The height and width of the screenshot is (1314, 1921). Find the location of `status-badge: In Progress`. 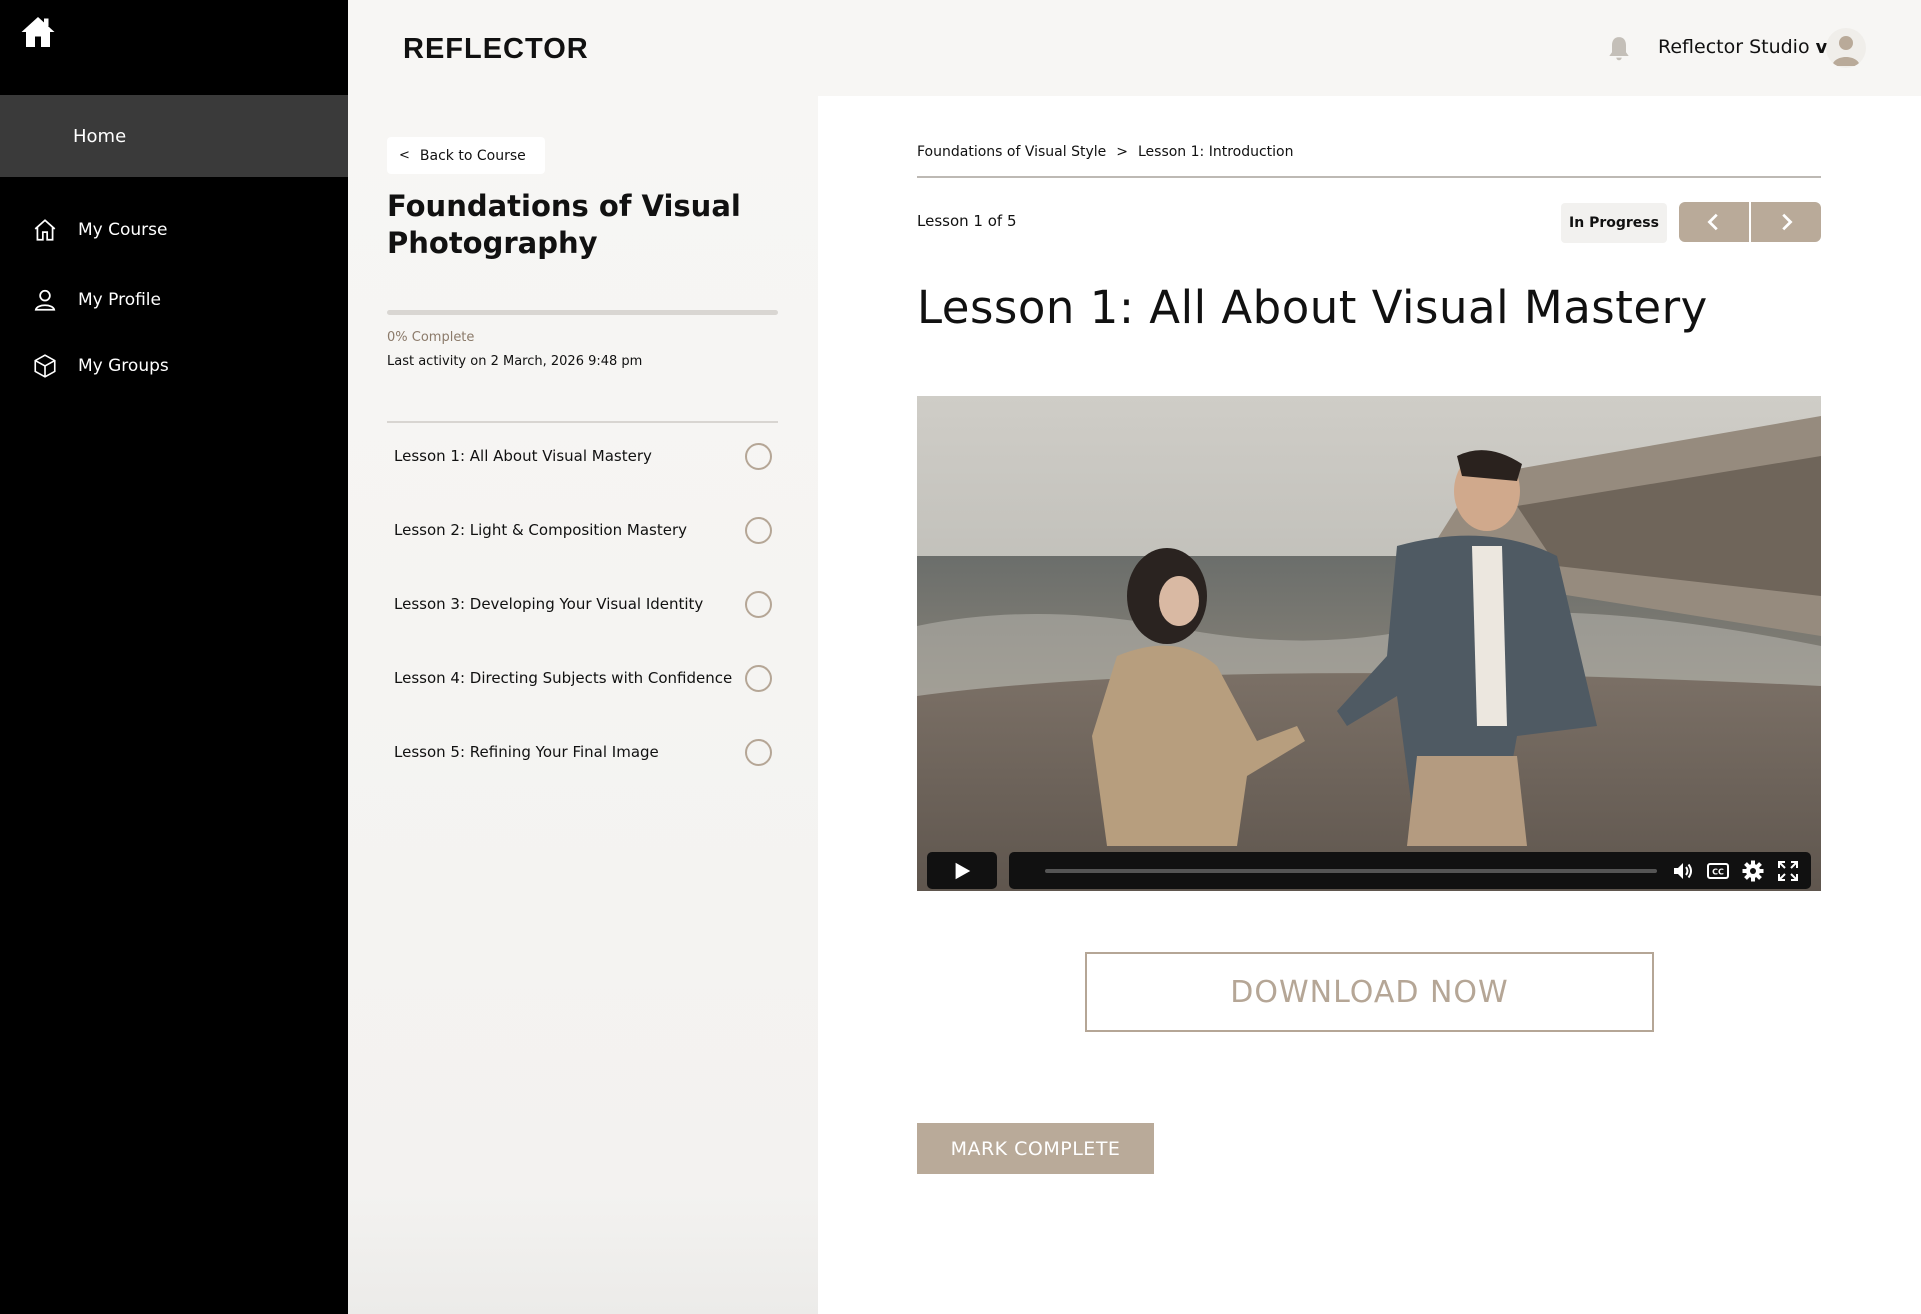

status-badge: In Progress is located at coordinates (1614, 223).